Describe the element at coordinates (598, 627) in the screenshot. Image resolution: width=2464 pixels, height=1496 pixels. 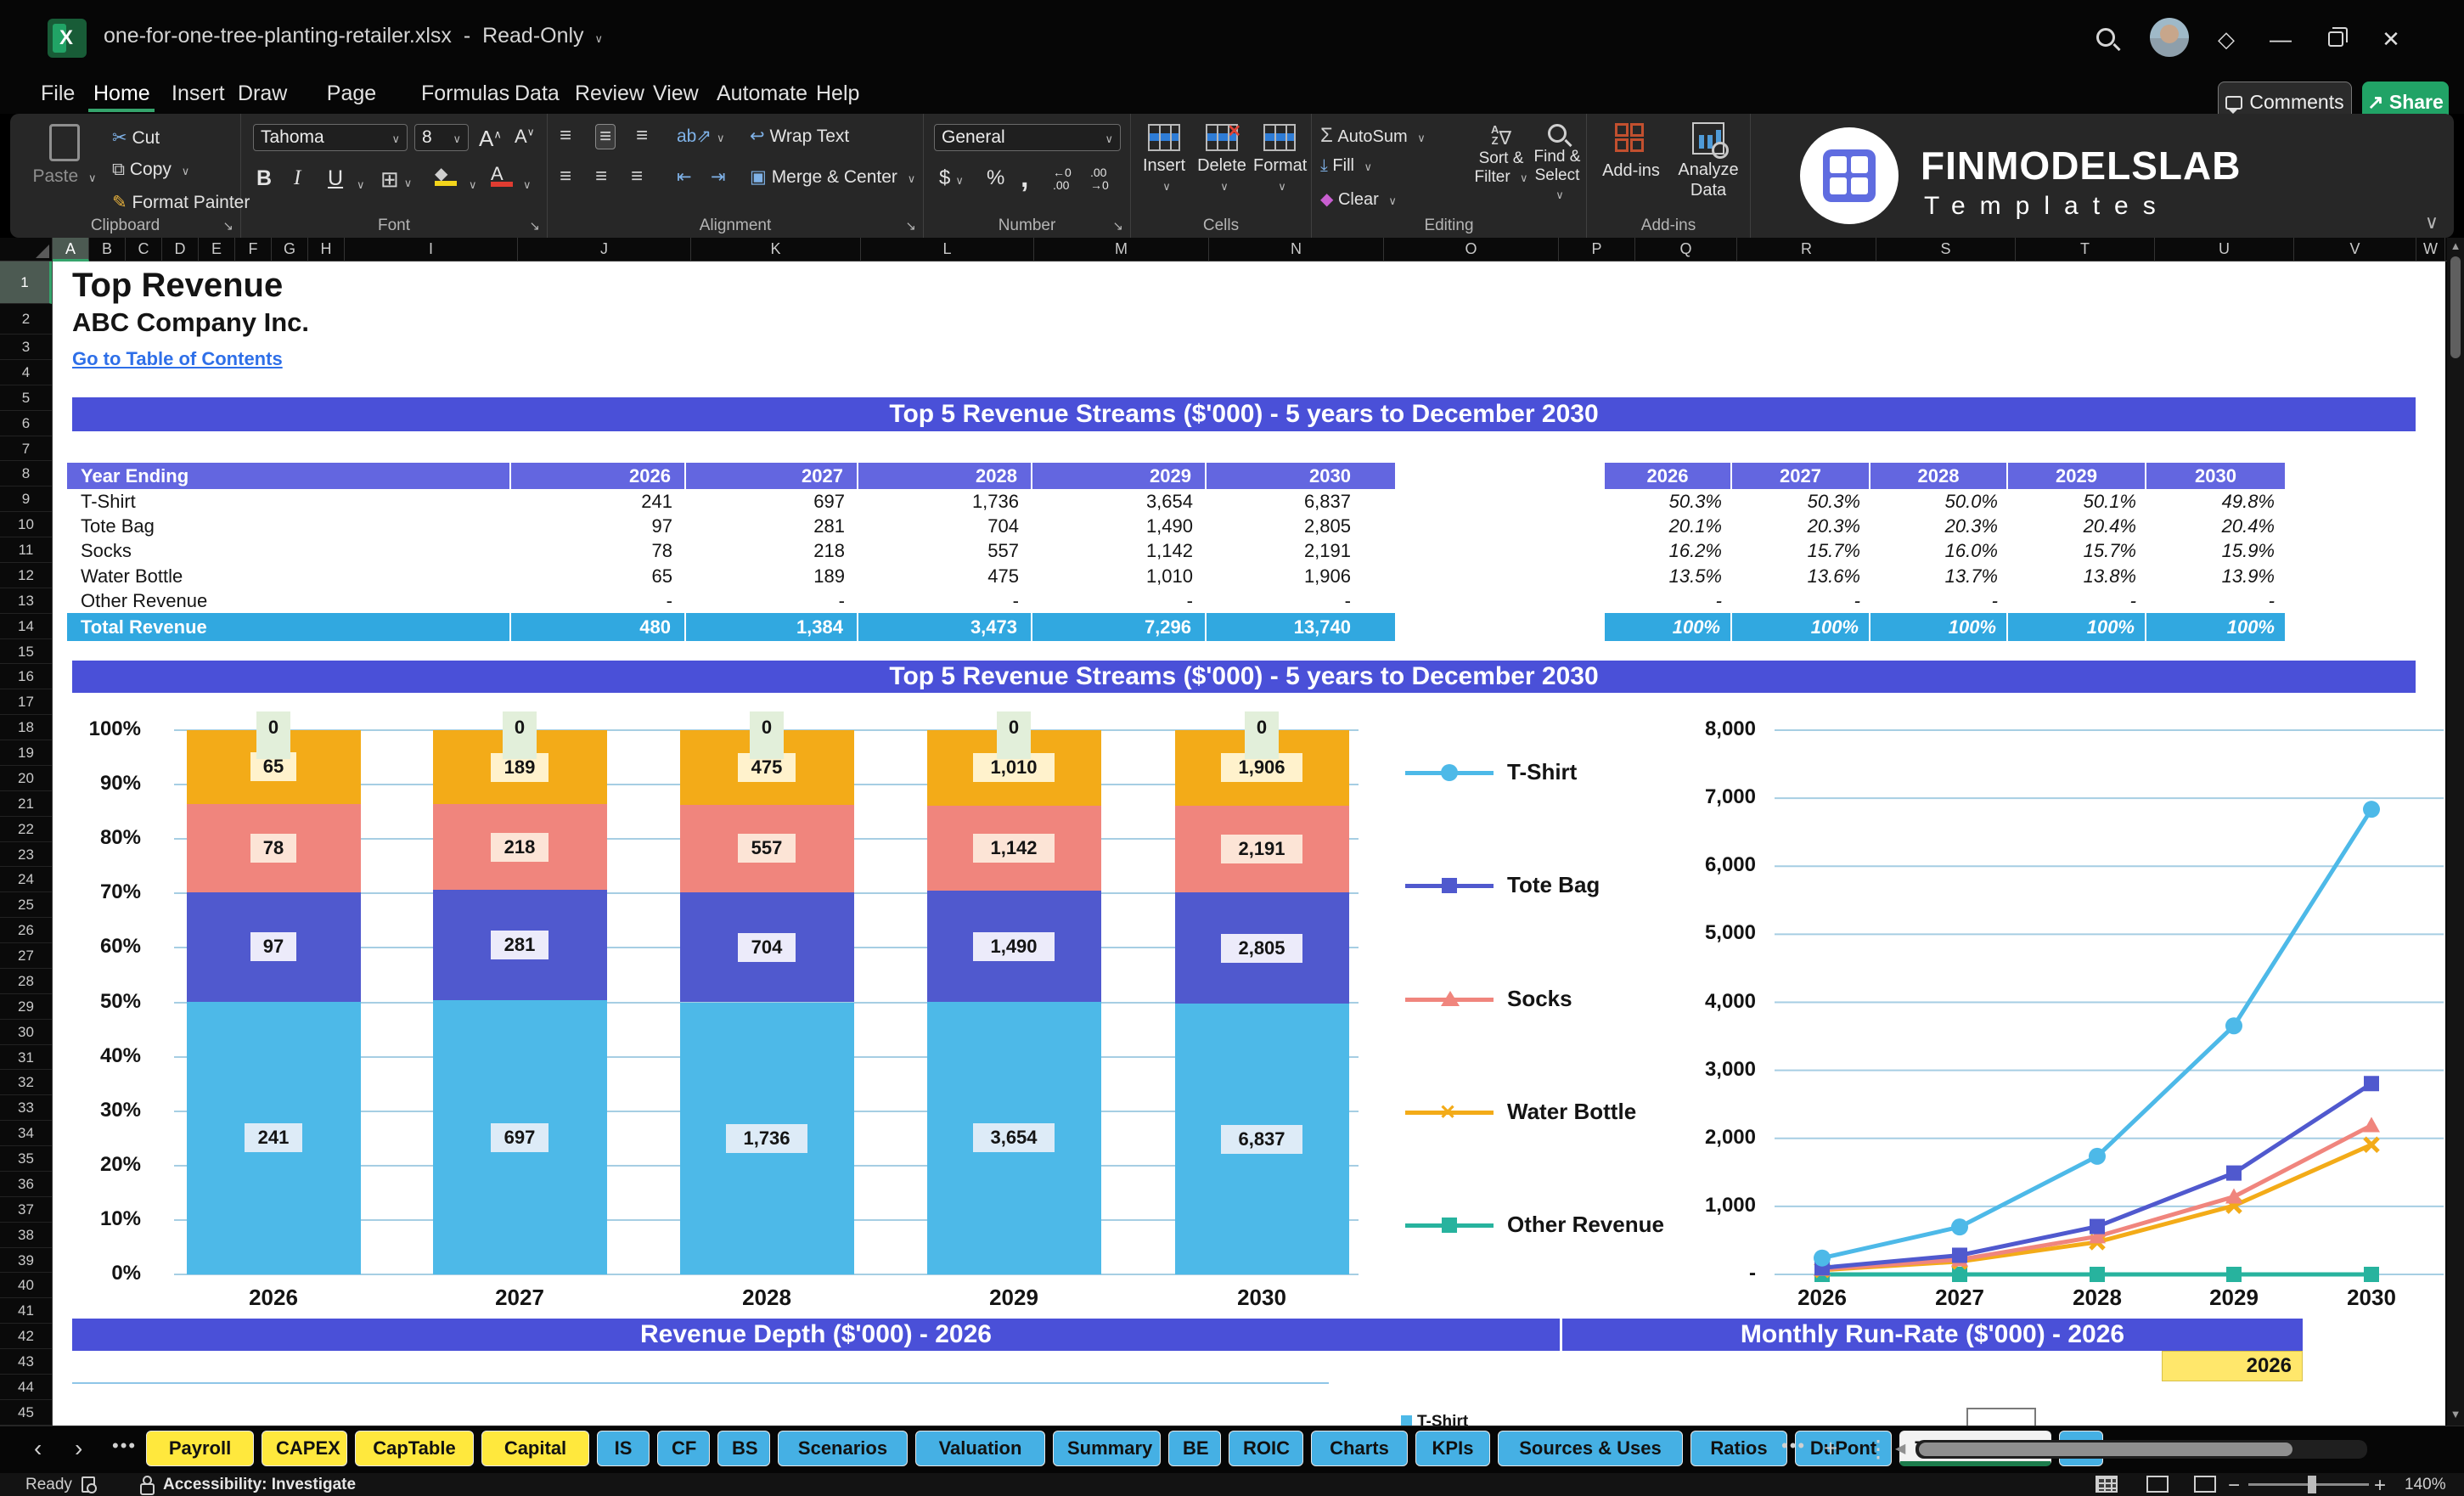
I see `cell-value: 480` at that location.